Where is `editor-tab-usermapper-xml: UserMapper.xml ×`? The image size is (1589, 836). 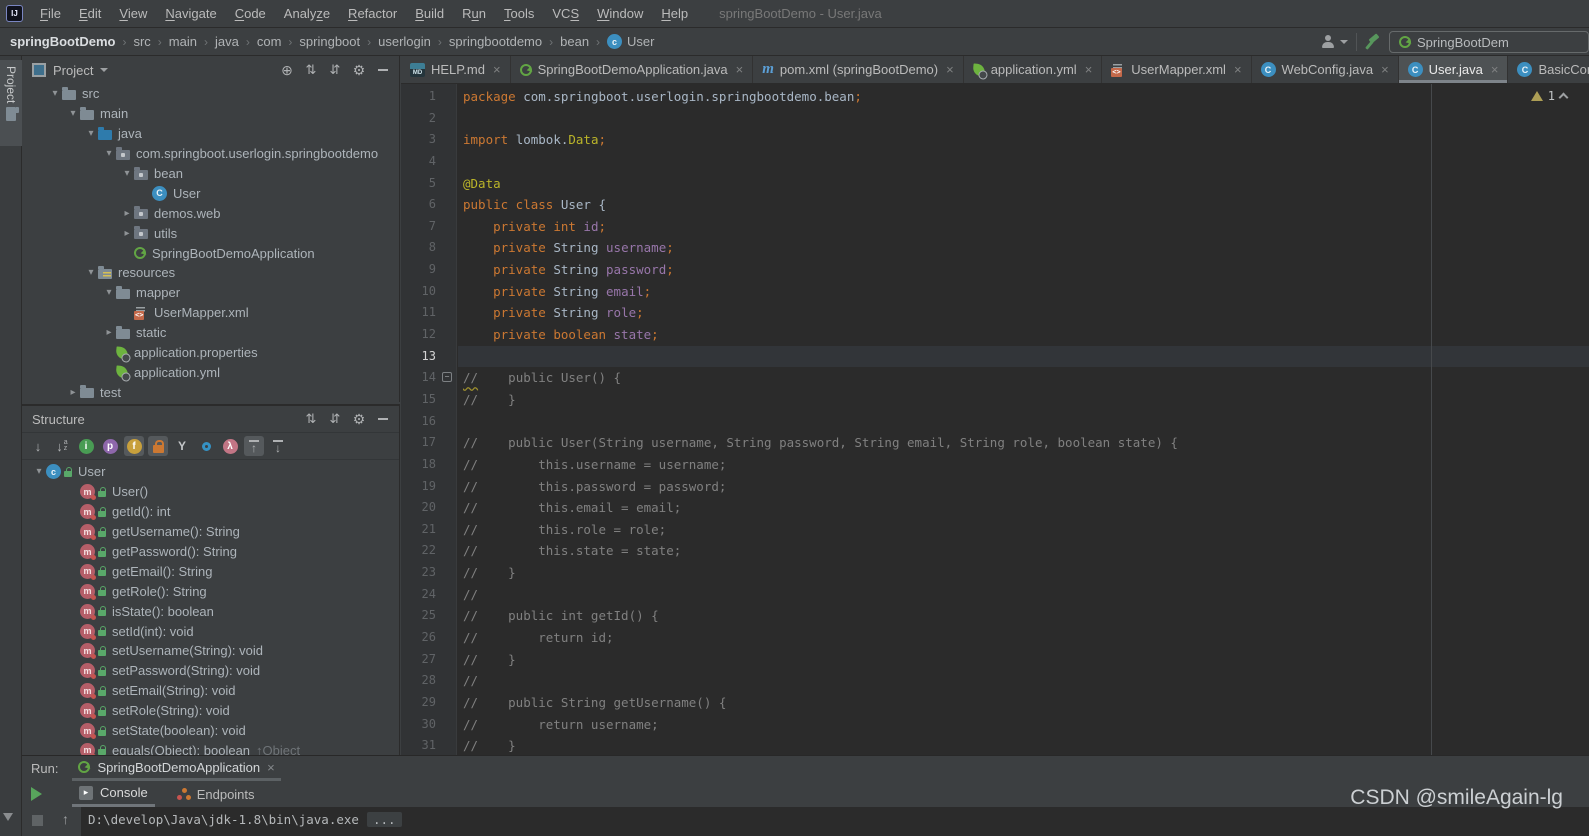 editor-tab-usermapper-xml: UserMapper.xml × is located at coordinates (1177, 69).